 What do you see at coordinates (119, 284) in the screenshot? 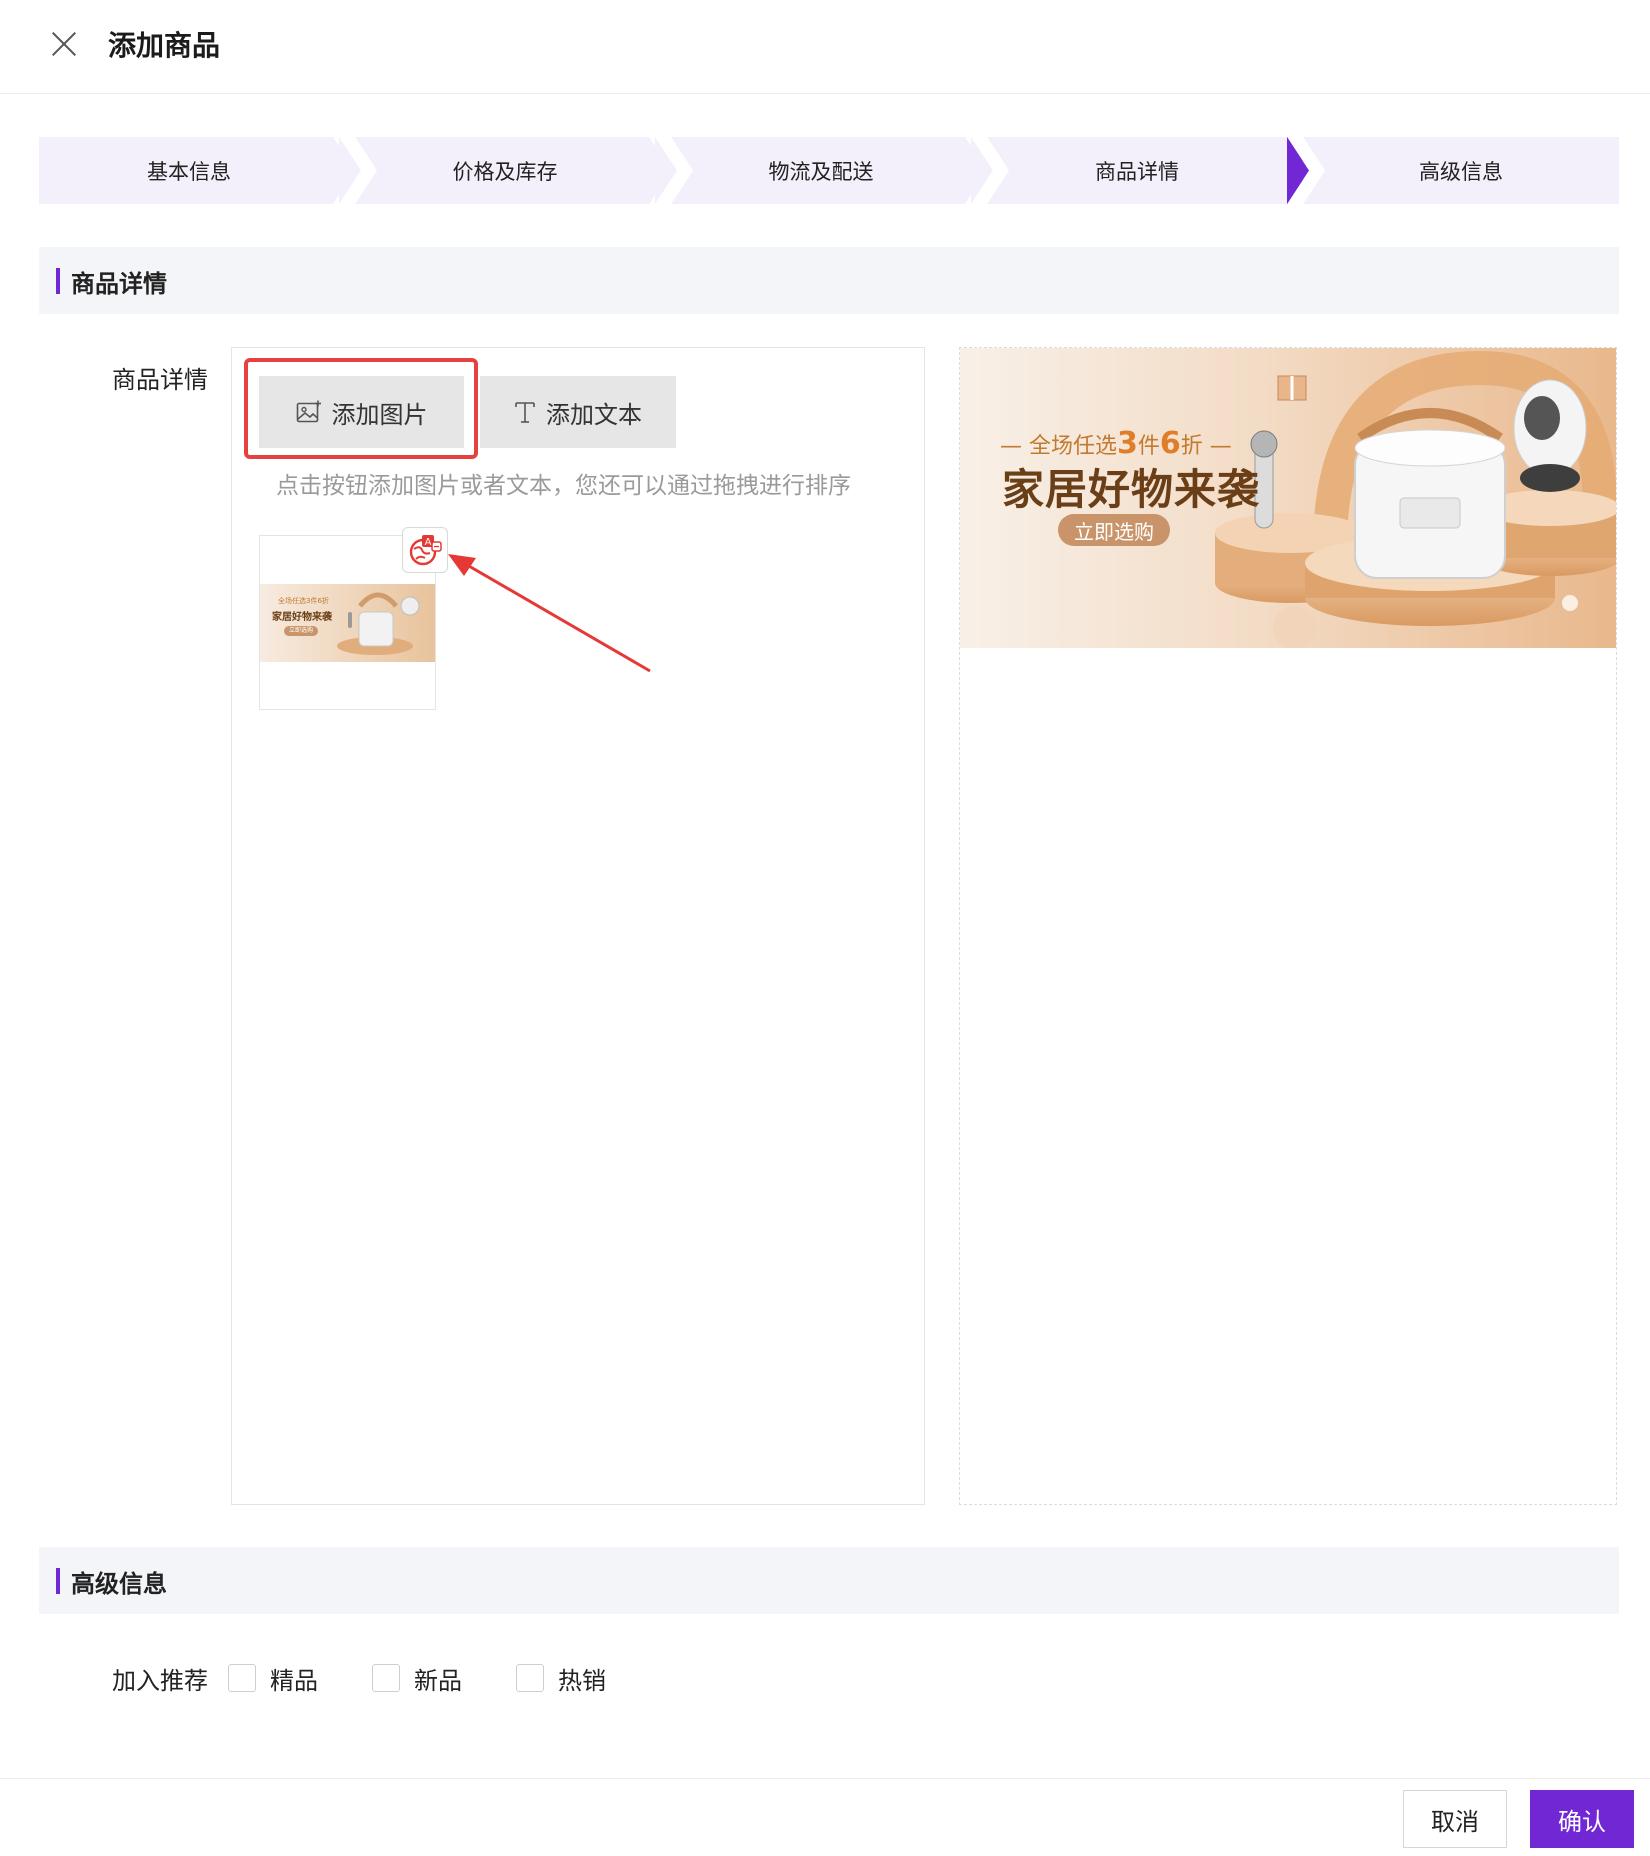
I see `section-title: 商品详情` at bounding box center [119, 284].